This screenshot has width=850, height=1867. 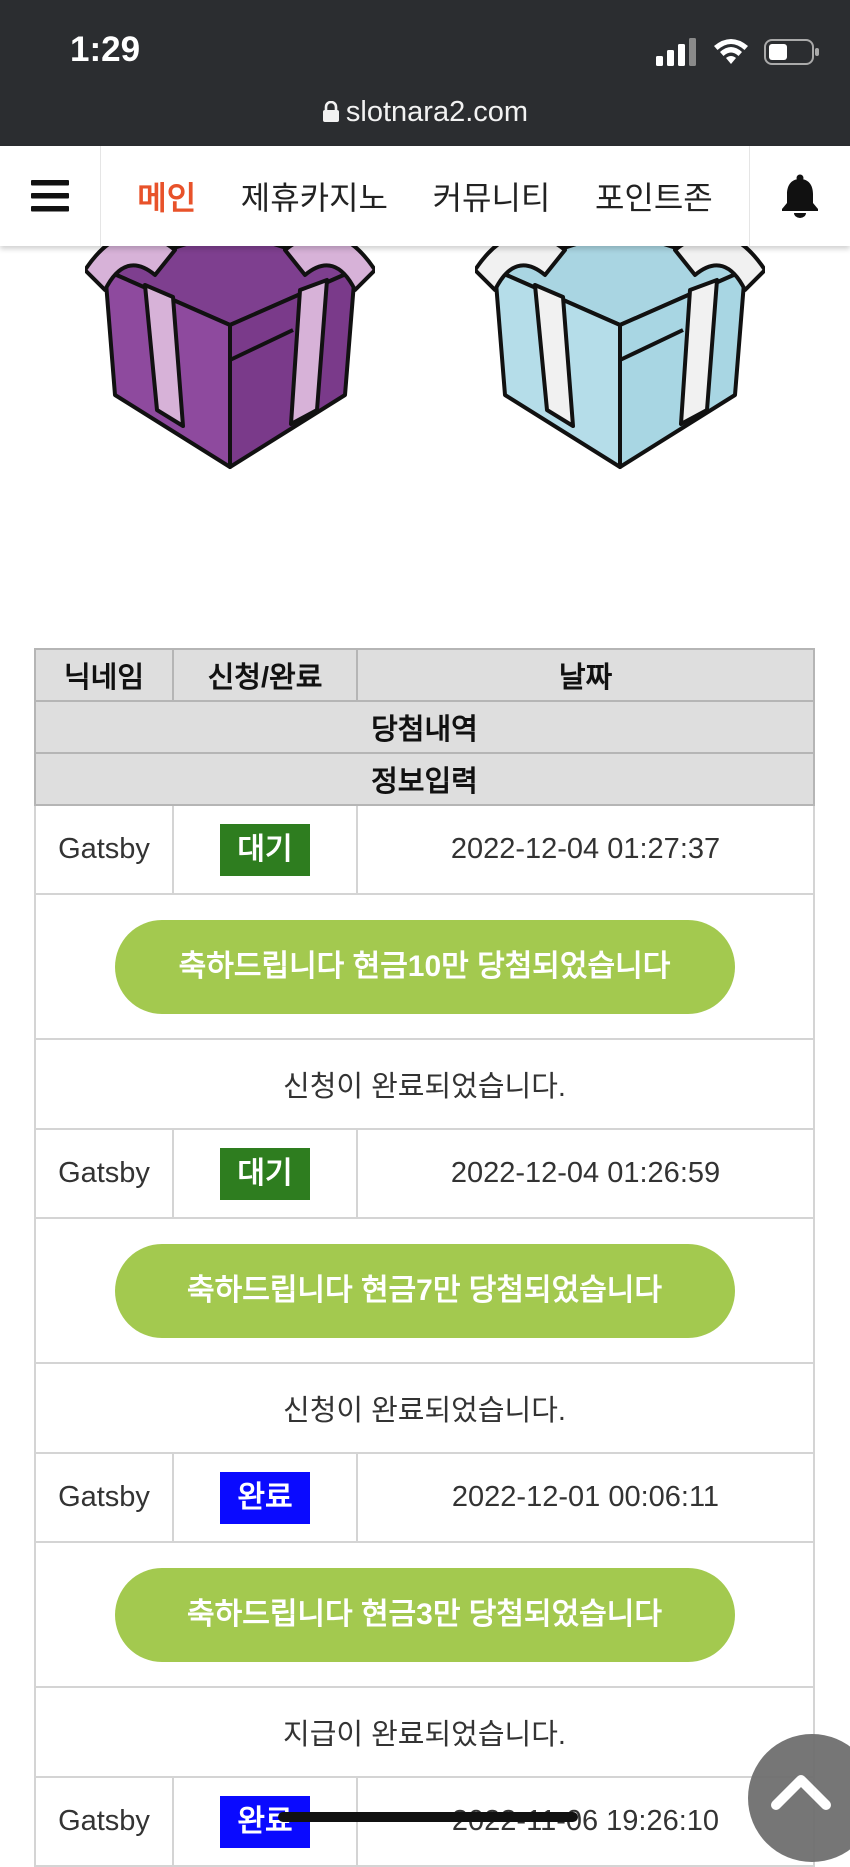 I want to click on date-cell: 2022-12-04 01:27:37, so click(x=585, y=849).